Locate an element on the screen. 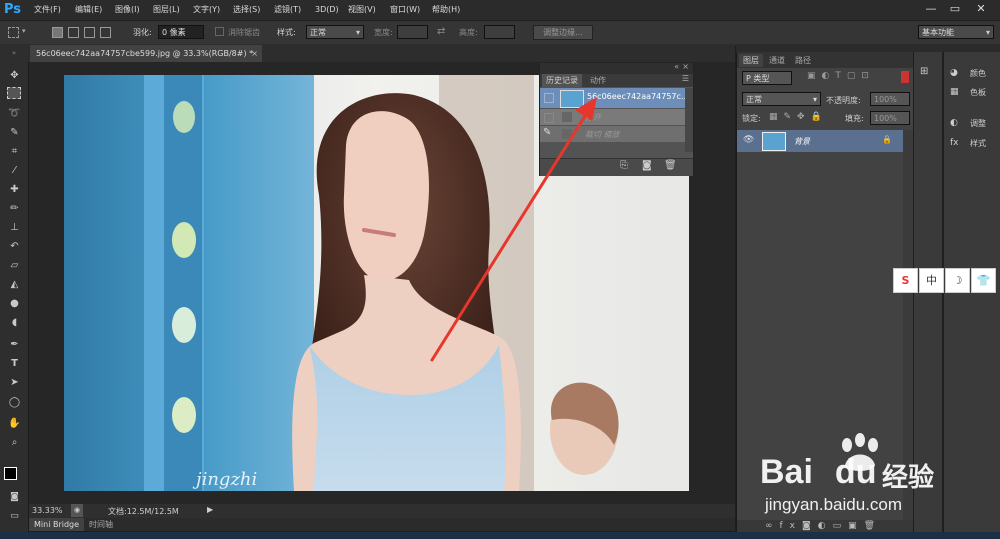 The image size is (1000, 539). subtract-selection-icon is located at coordinates (89, 32).